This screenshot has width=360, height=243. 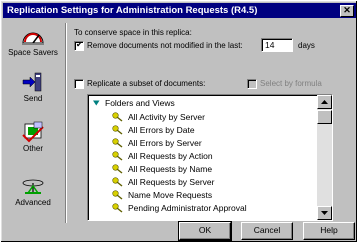 What do you see at coordinates (324, 117) in the screenshot?
I see `scroll-thumb` at bounding box center [324, 117].